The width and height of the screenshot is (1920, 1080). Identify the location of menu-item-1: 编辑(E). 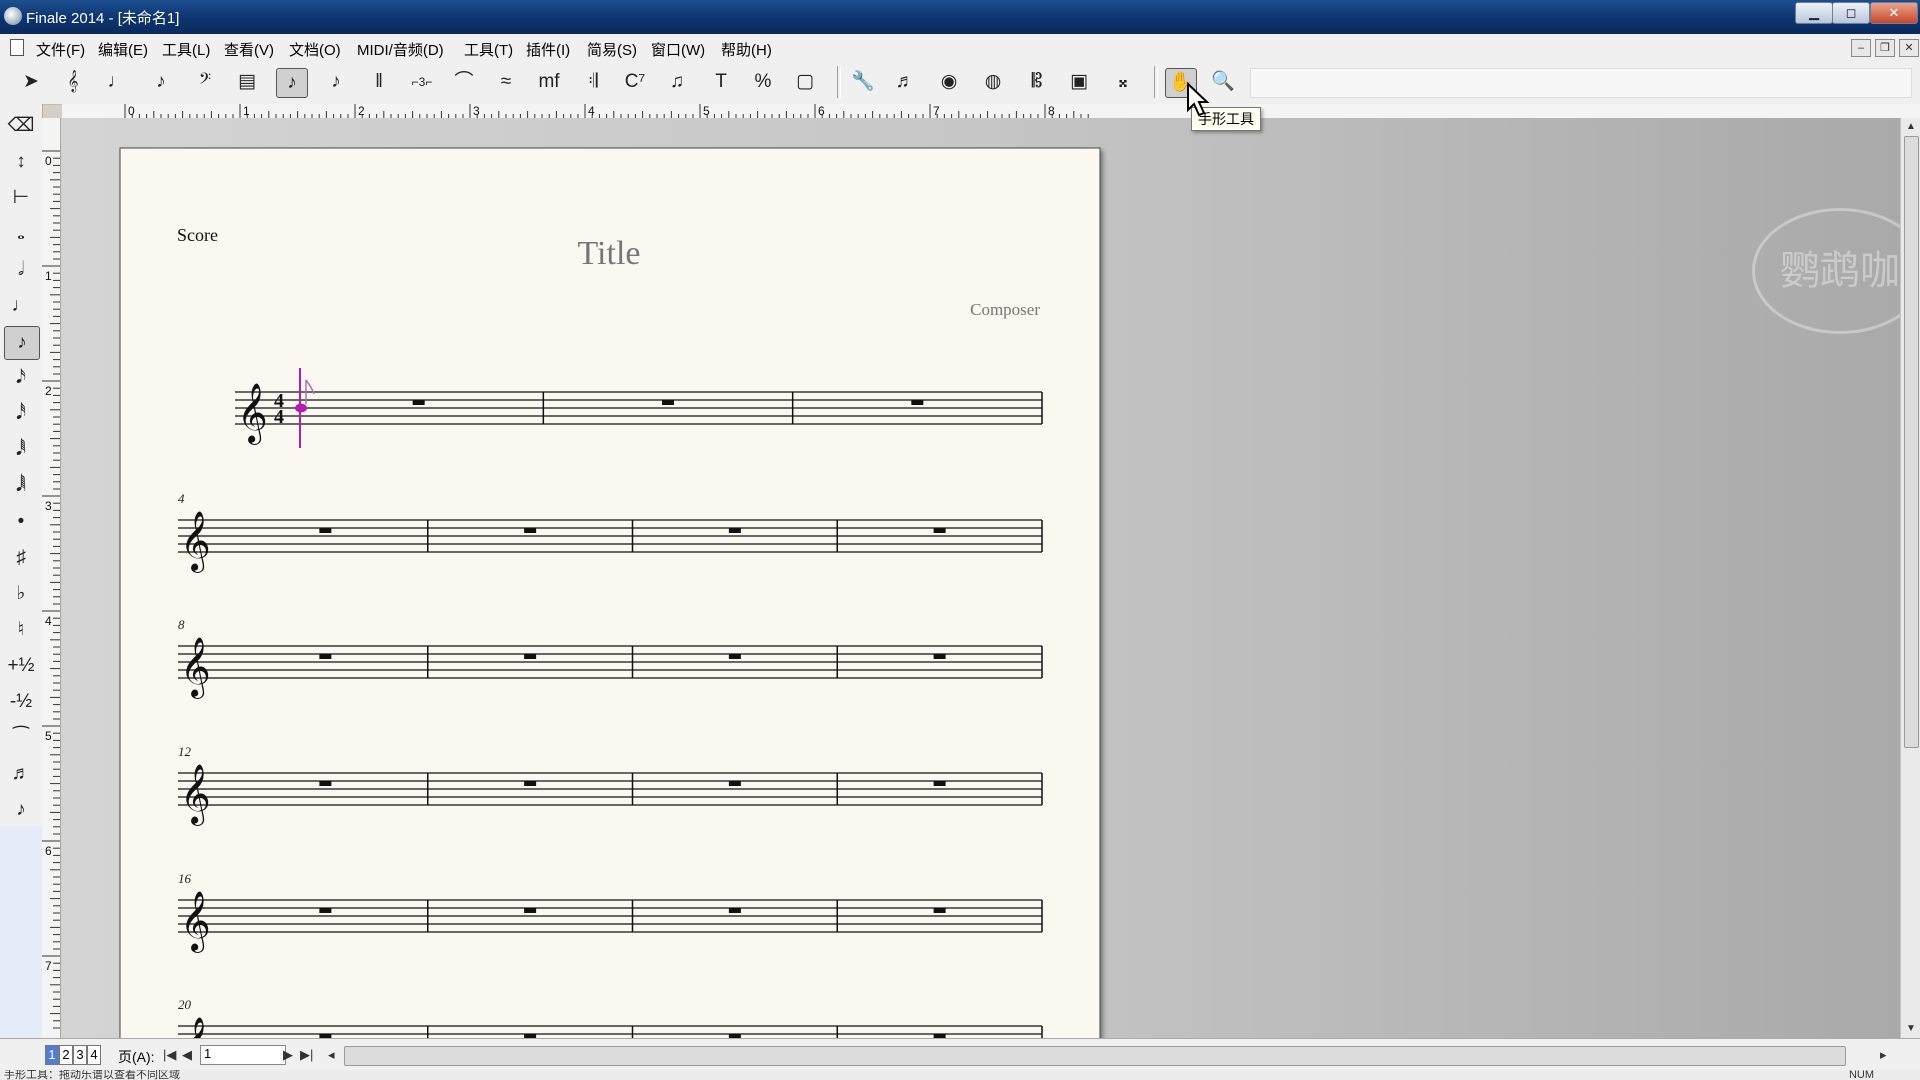
(123, 49).